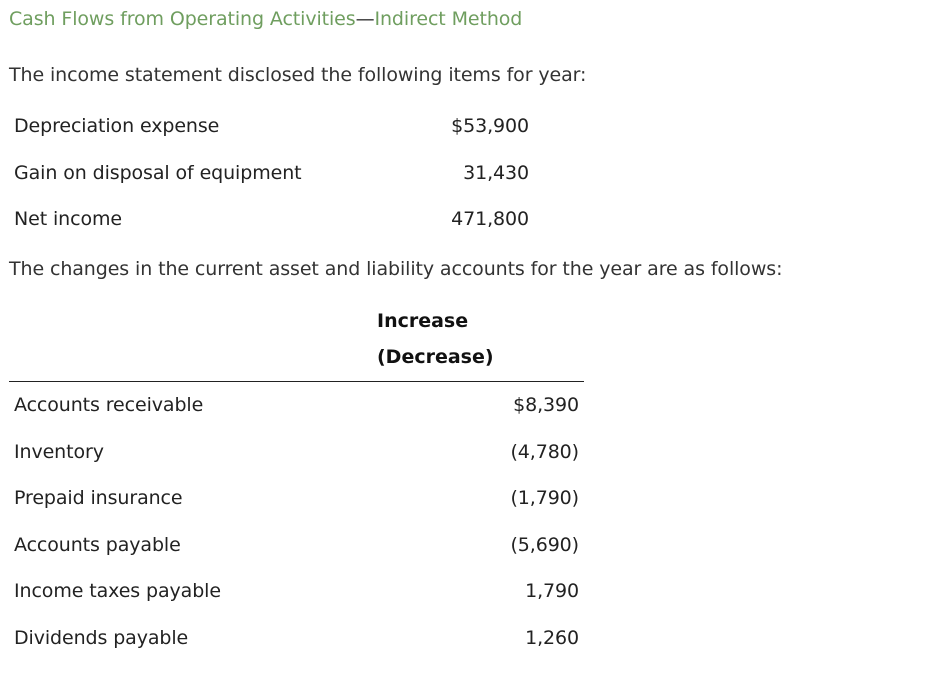 Image resolution: width=936 pixels, height=673 pixels. Describe the element at coordinates (490, 219) in the screenshot. I see `item-value: 471,800` at that location.